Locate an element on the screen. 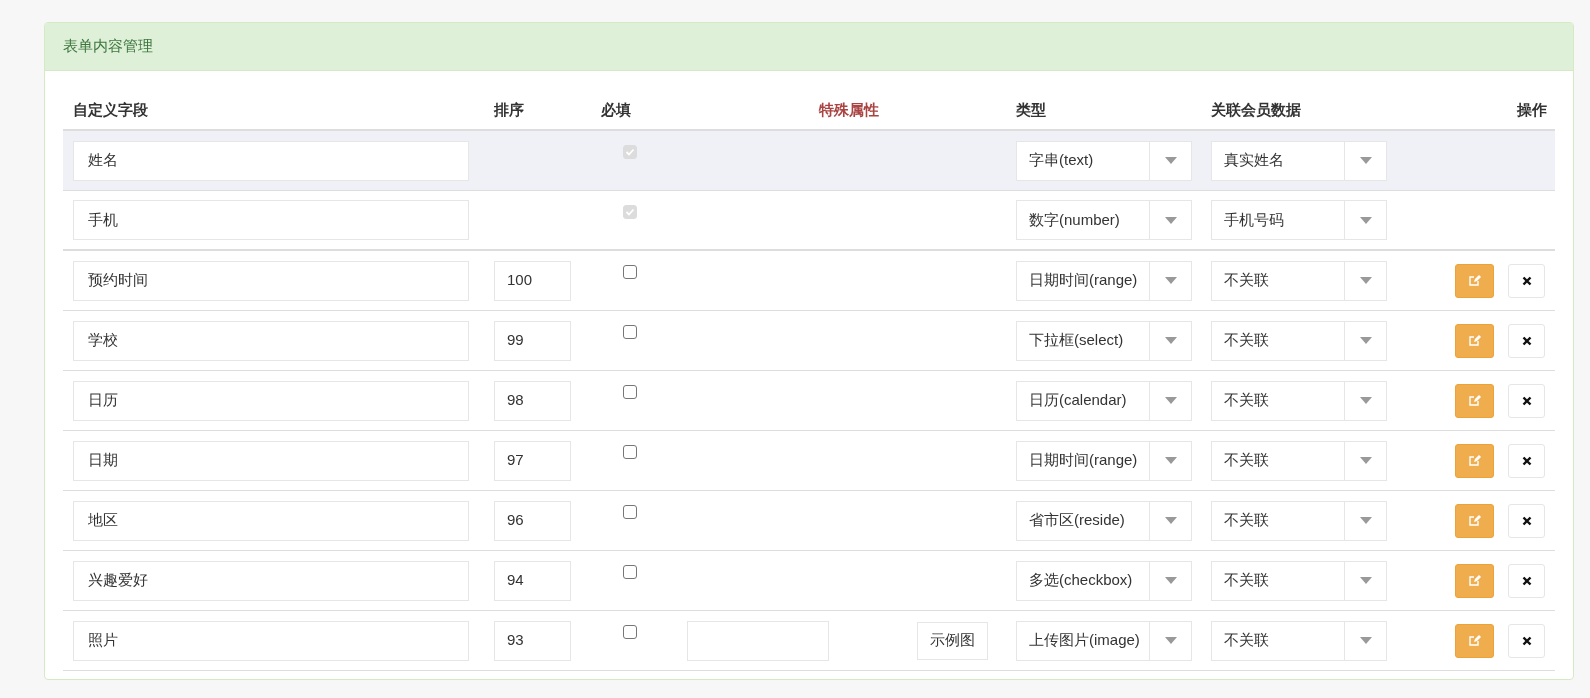  field-name-input: 预约时间 is located at coordinates (271, 280).